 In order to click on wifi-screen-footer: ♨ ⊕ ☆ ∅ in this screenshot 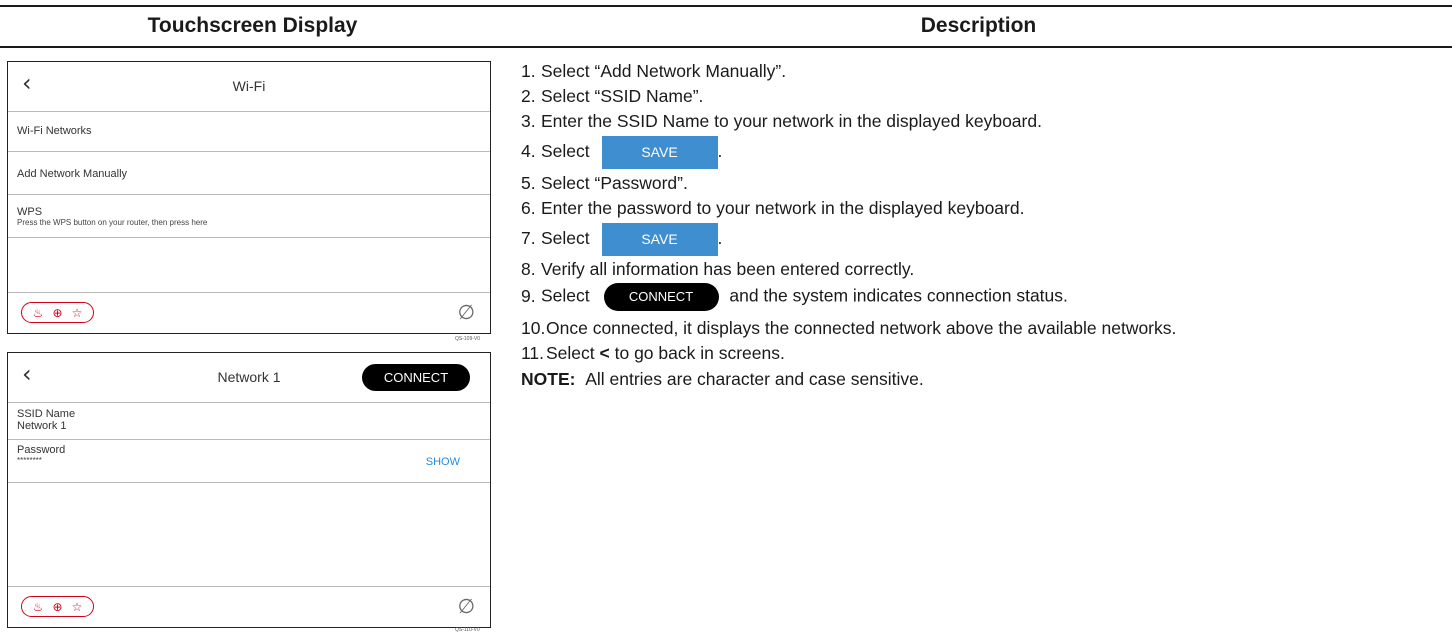, I will do `click(249, 312)`.